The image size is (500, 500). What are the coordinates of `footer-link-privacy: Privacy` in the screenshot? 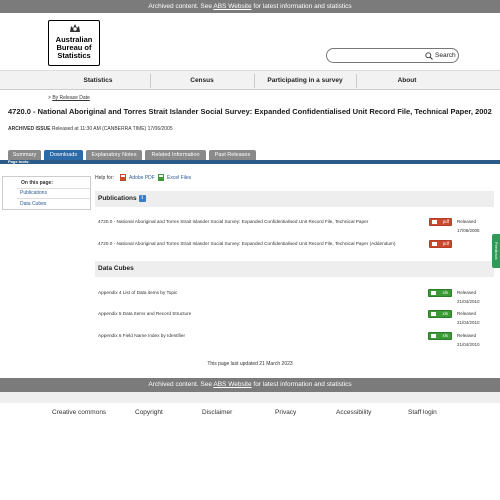 It's located at (285, 412).